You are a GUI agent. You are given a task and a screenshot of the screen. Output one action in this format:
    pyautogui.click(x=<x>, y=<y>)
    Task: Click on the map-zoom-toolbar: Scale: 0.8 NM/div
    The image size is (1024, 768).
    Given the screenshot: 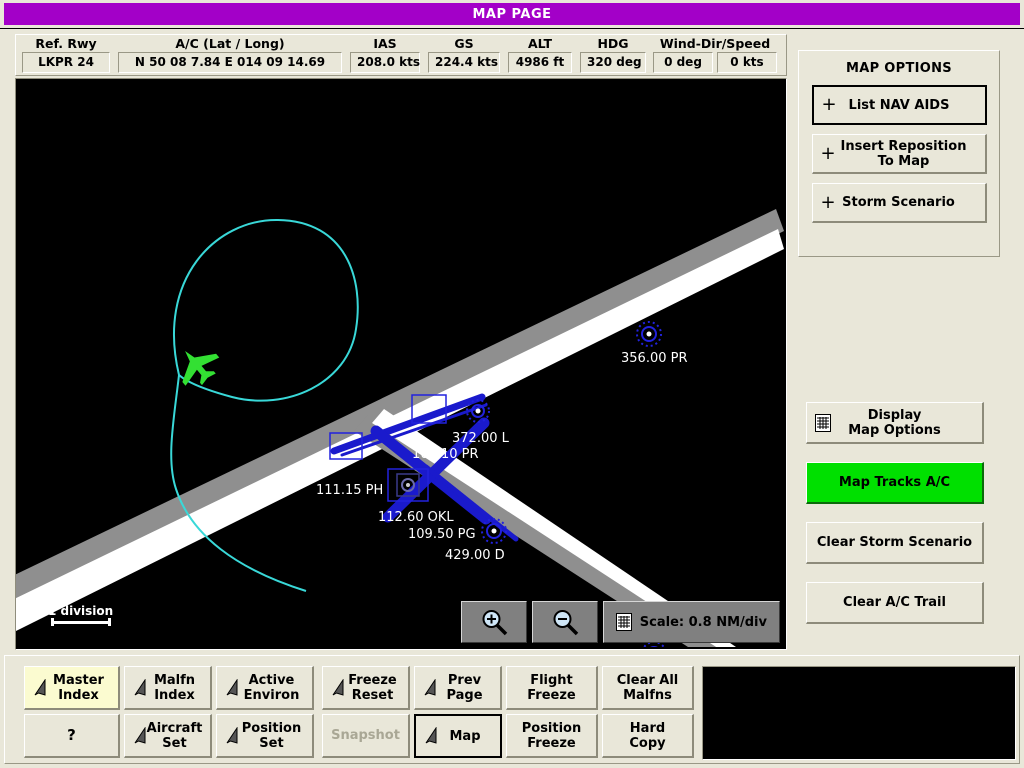 What is the action you would take?
    pyautogui.click(x=620, y=622)
    